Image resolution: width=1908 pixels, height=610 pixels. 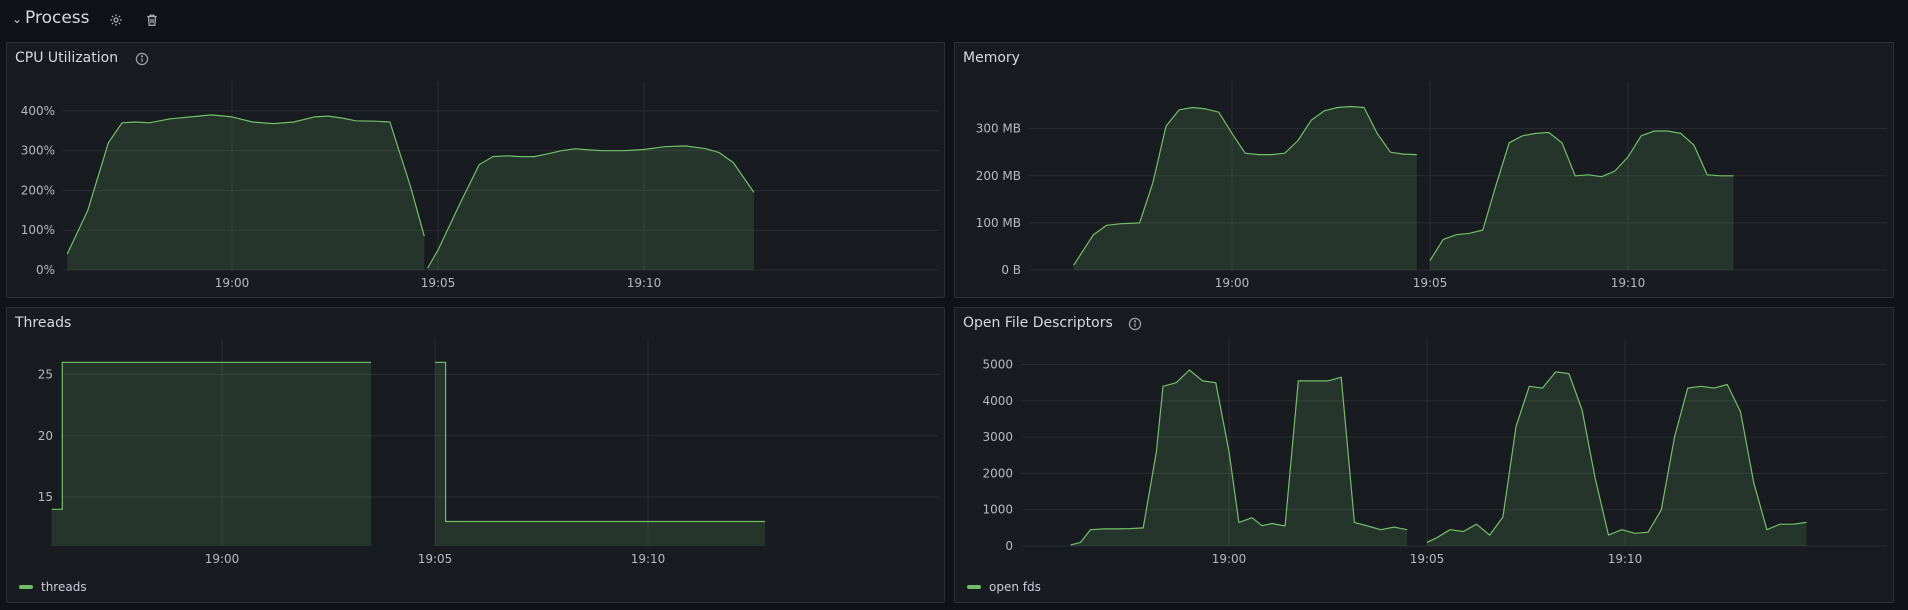 What do you see at coordinates (45, 436) in the screenshot?
I see `y-tick-label: 20` at bounding box center [45, 436].